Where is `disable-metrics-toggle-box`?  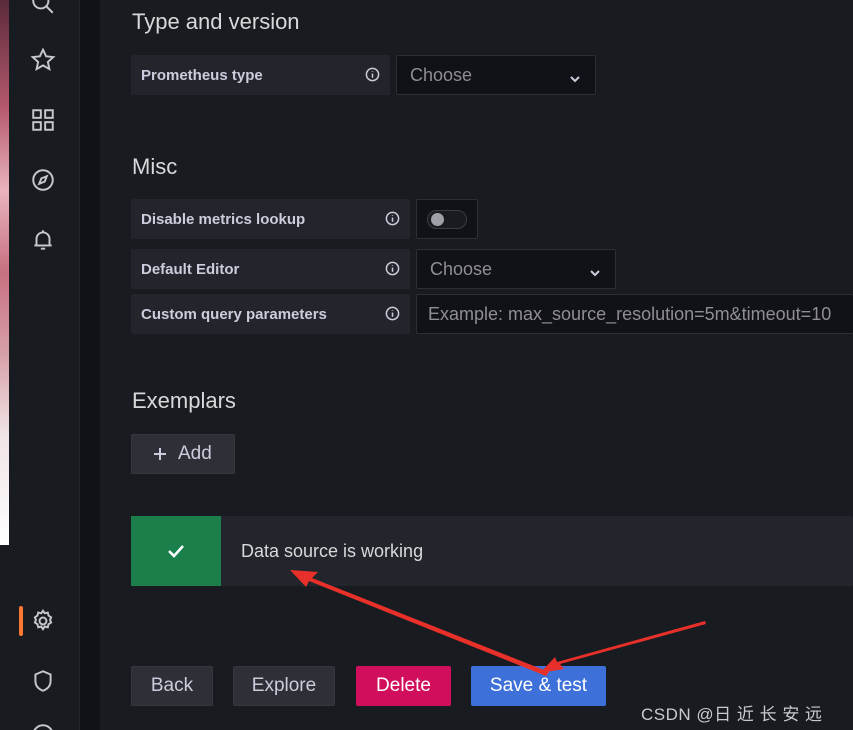 disable-metrics-toggle-box is located at coordinates (447, 219).